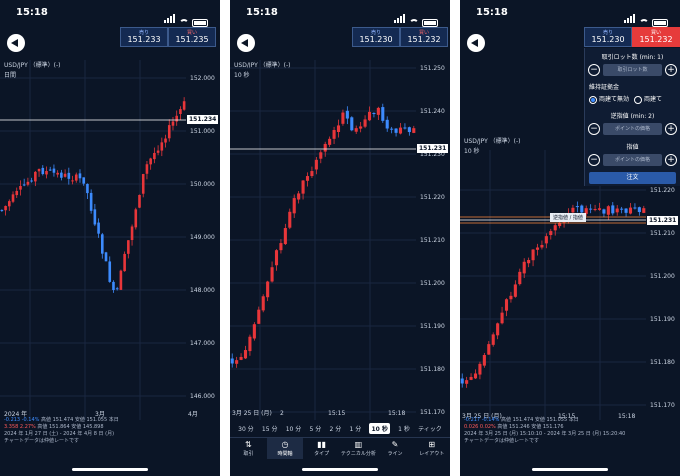 This screenshot has width=680, height=476. Describe the element at coordinates (432, 369) in the screenshot. I see `y-tick-label: 151.180` at that location.